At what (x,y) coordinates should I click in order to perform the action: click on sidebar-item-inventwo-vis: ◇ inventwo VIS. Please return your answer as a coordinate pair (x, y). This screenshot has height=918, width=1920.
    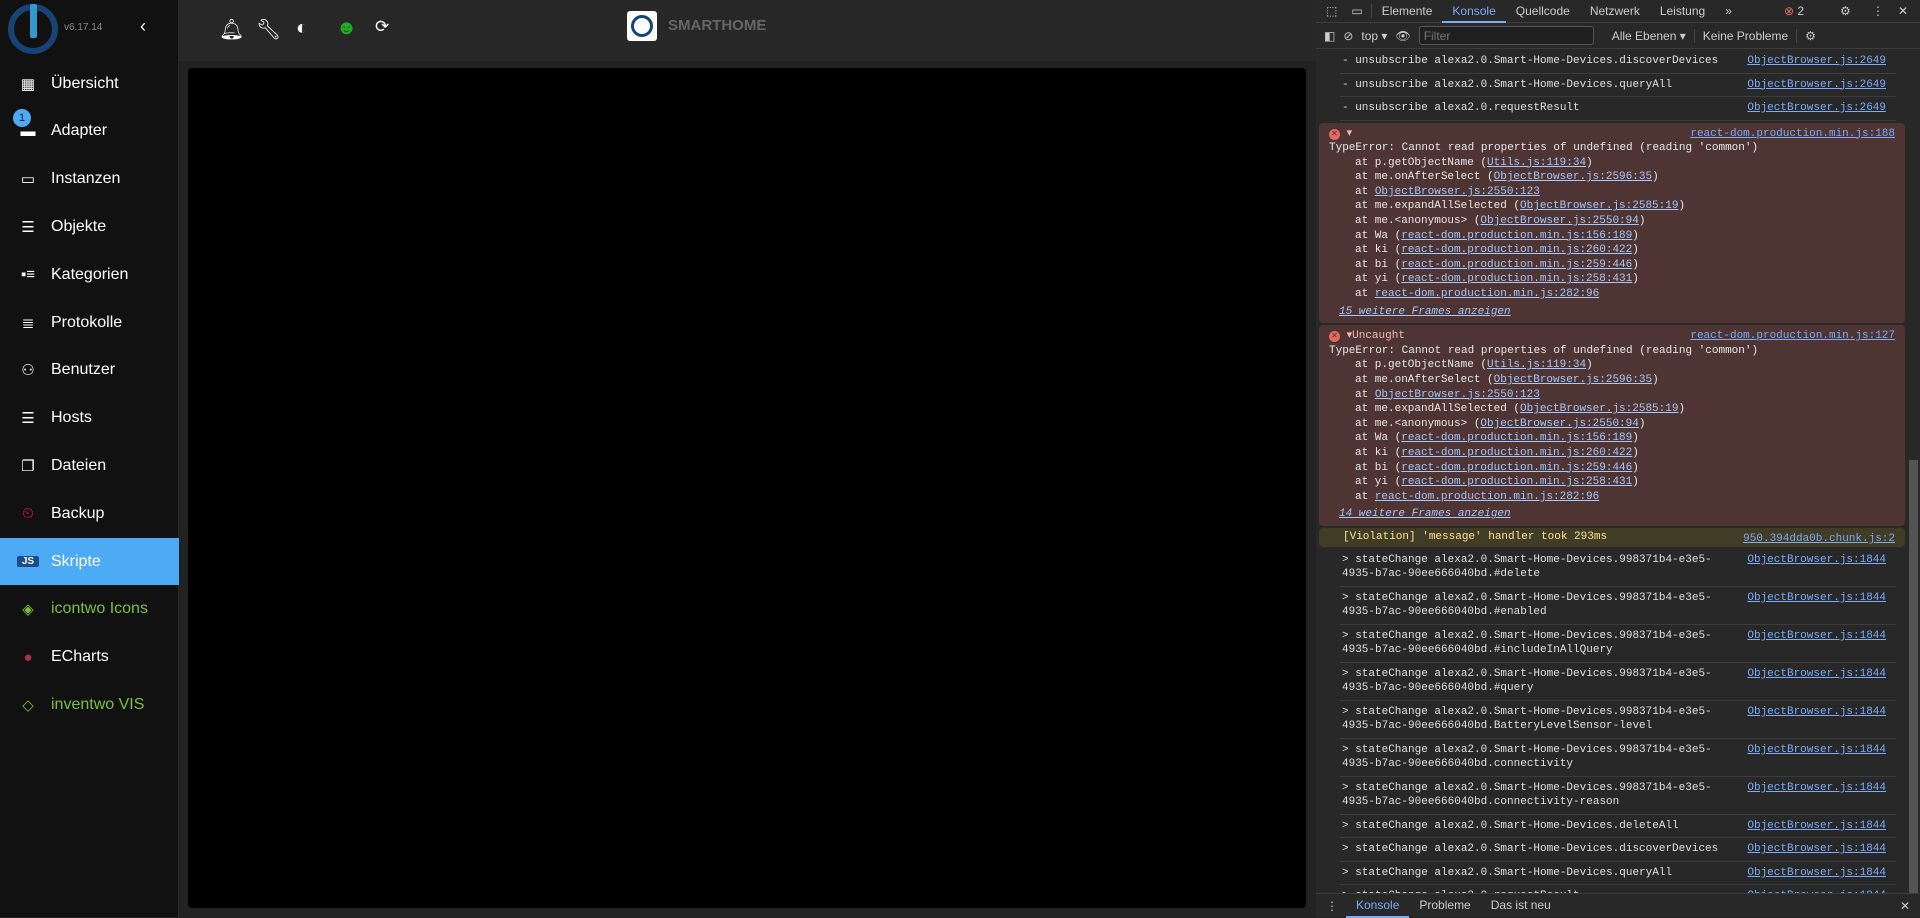
    Looking at the image, I should click on (89, 704).